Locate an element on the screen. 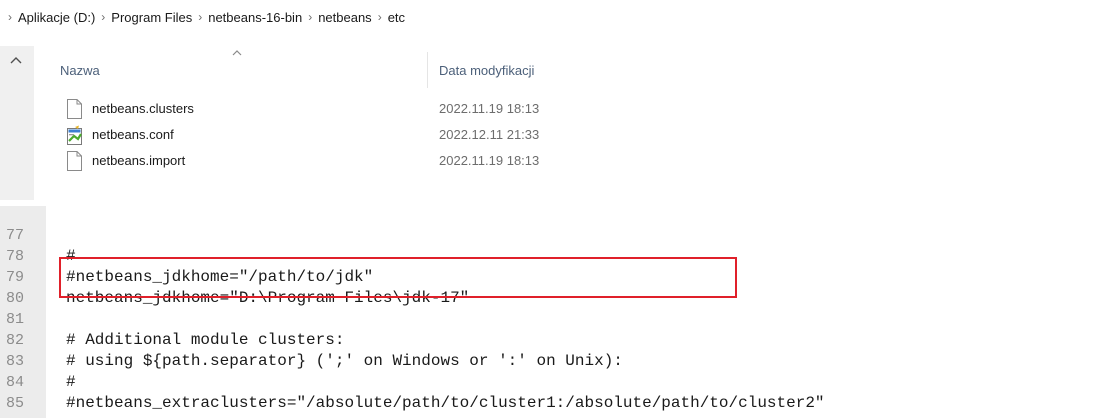 This screenshot has width=1114, height=418. code-line: 77 # is located at coordinates (557, 235).